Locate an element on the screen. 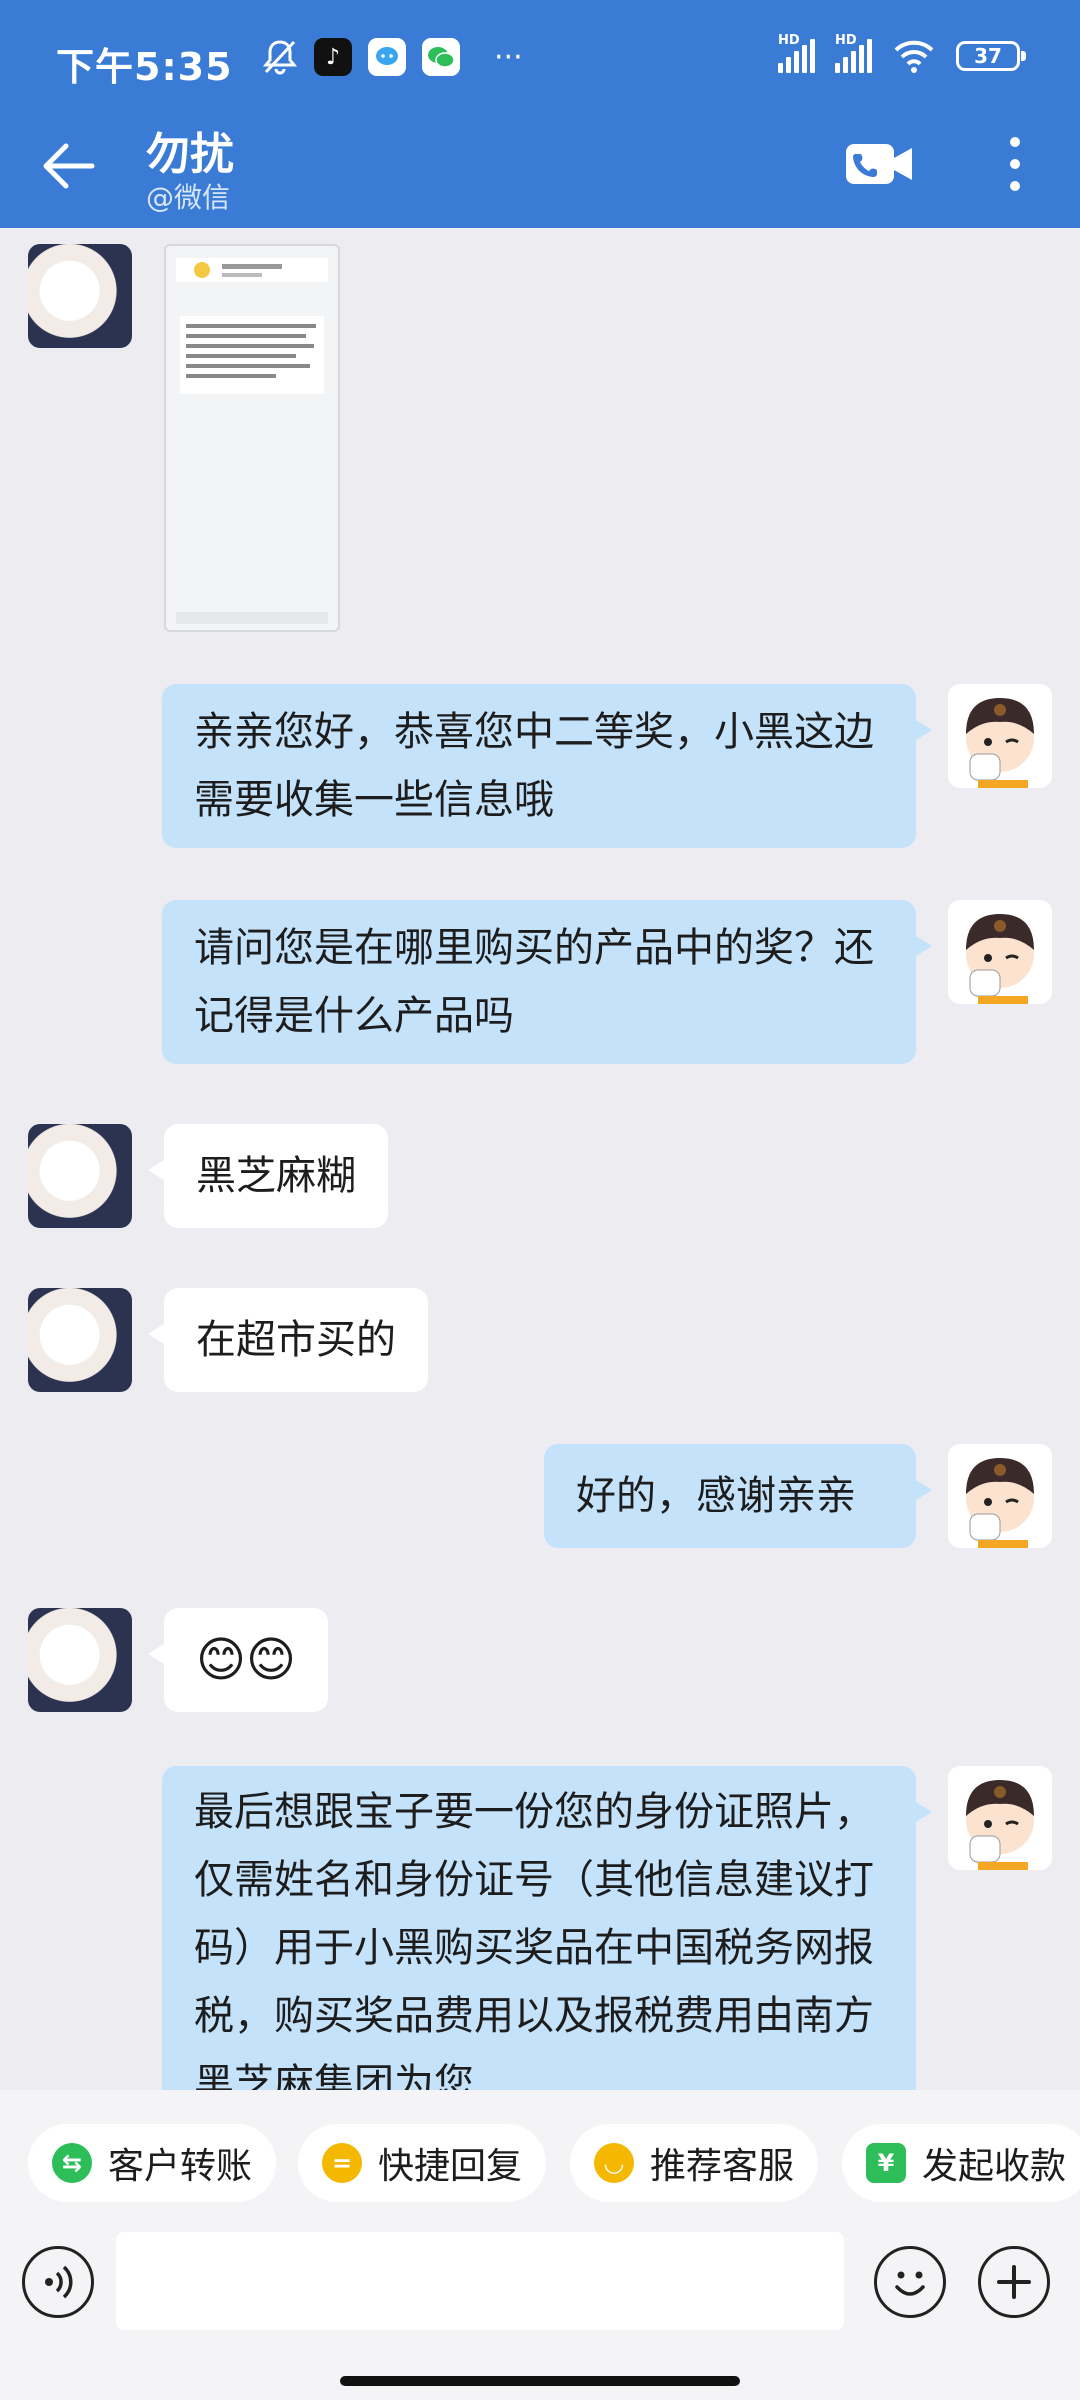 This screenshot has width=1080, height=2400. more-functions-button is located at coordinates (1014, 2282).